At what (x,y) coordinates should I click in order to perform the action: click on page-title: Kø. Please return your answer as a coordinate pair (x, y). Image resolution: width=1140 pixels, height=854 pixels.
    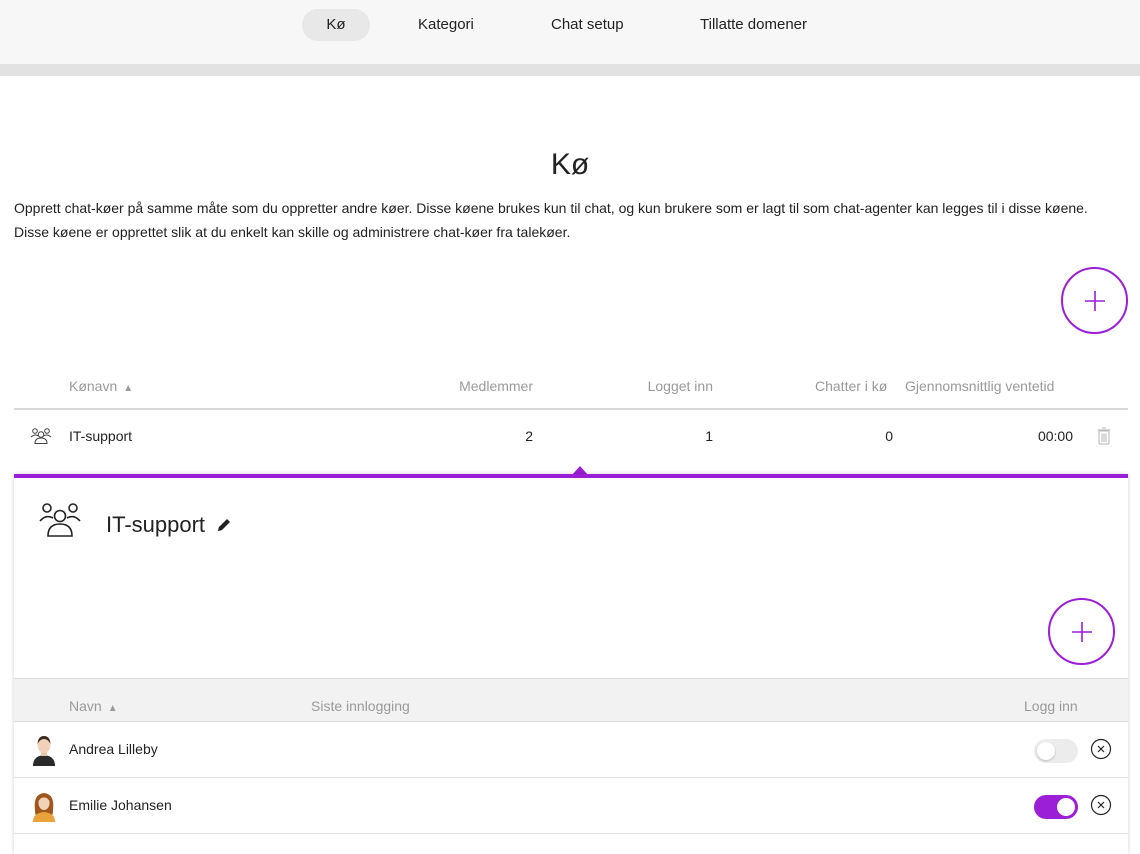
    Looking at the image, I should click on (570, 165).